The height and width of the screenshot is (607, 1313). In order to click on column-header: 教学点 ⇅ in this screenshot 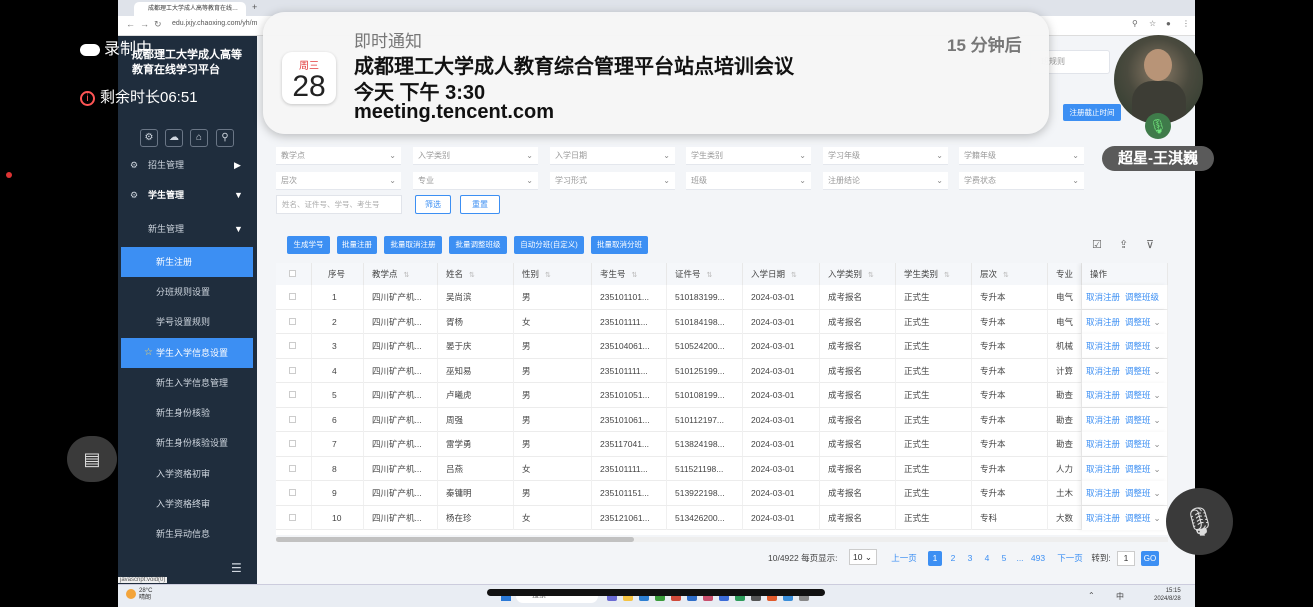, I will do `click(401, 274)`.